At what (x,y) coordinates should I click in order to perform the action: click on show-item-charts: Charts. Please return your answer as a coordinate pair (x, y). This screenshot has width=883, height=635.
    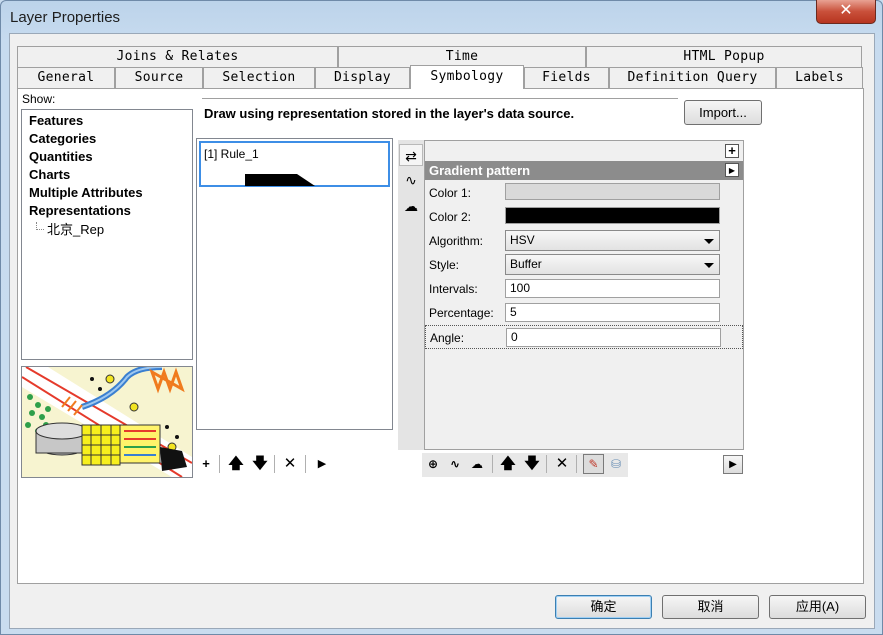
    Looking at the image, I should click on (49, 174).